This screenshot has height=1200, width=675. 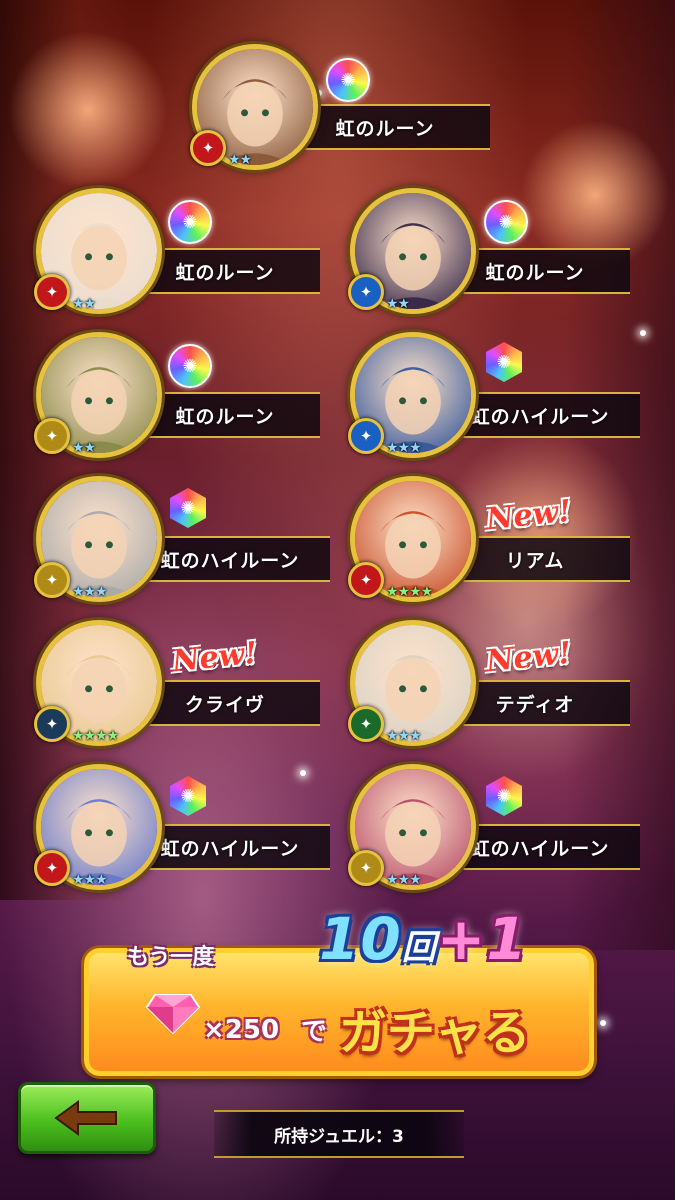 What do you see at coordinates (52, 724) in the screenshot?
I see `star-burst-icon: ✦` at bounding box center [52, 724].